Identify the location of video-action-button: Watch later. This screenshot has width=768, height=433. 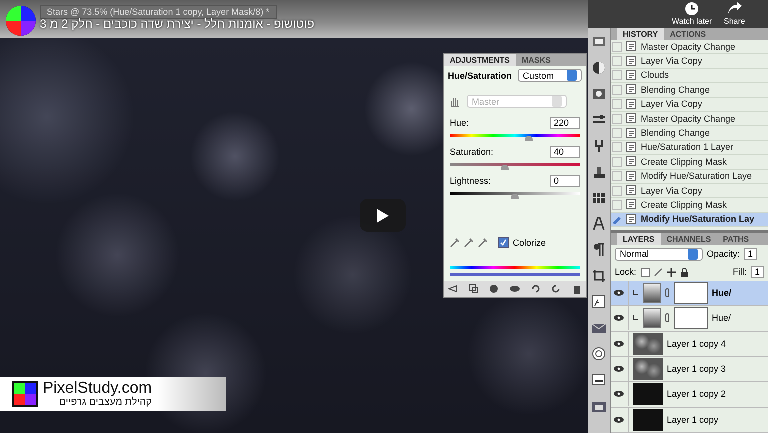
(692, 14).